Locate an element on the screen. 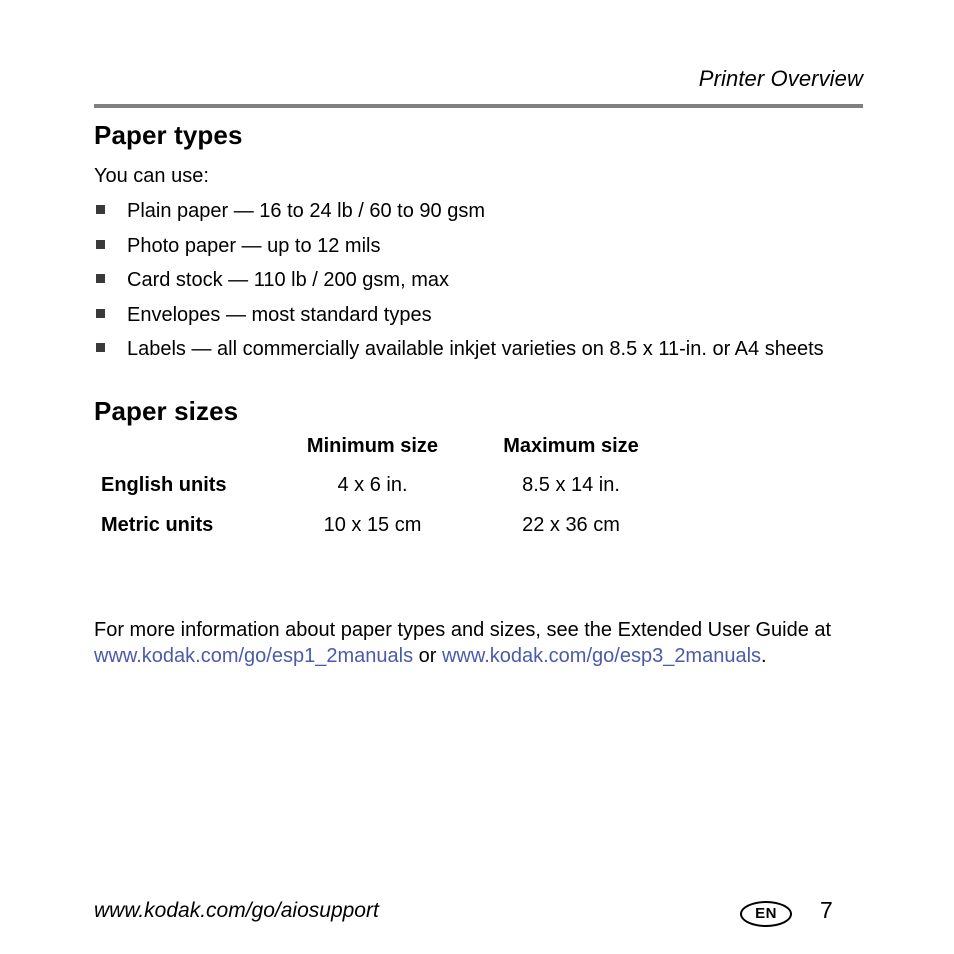  cell-metric-minimum: 10 x 15 cm is located at coordinates (372, 525).